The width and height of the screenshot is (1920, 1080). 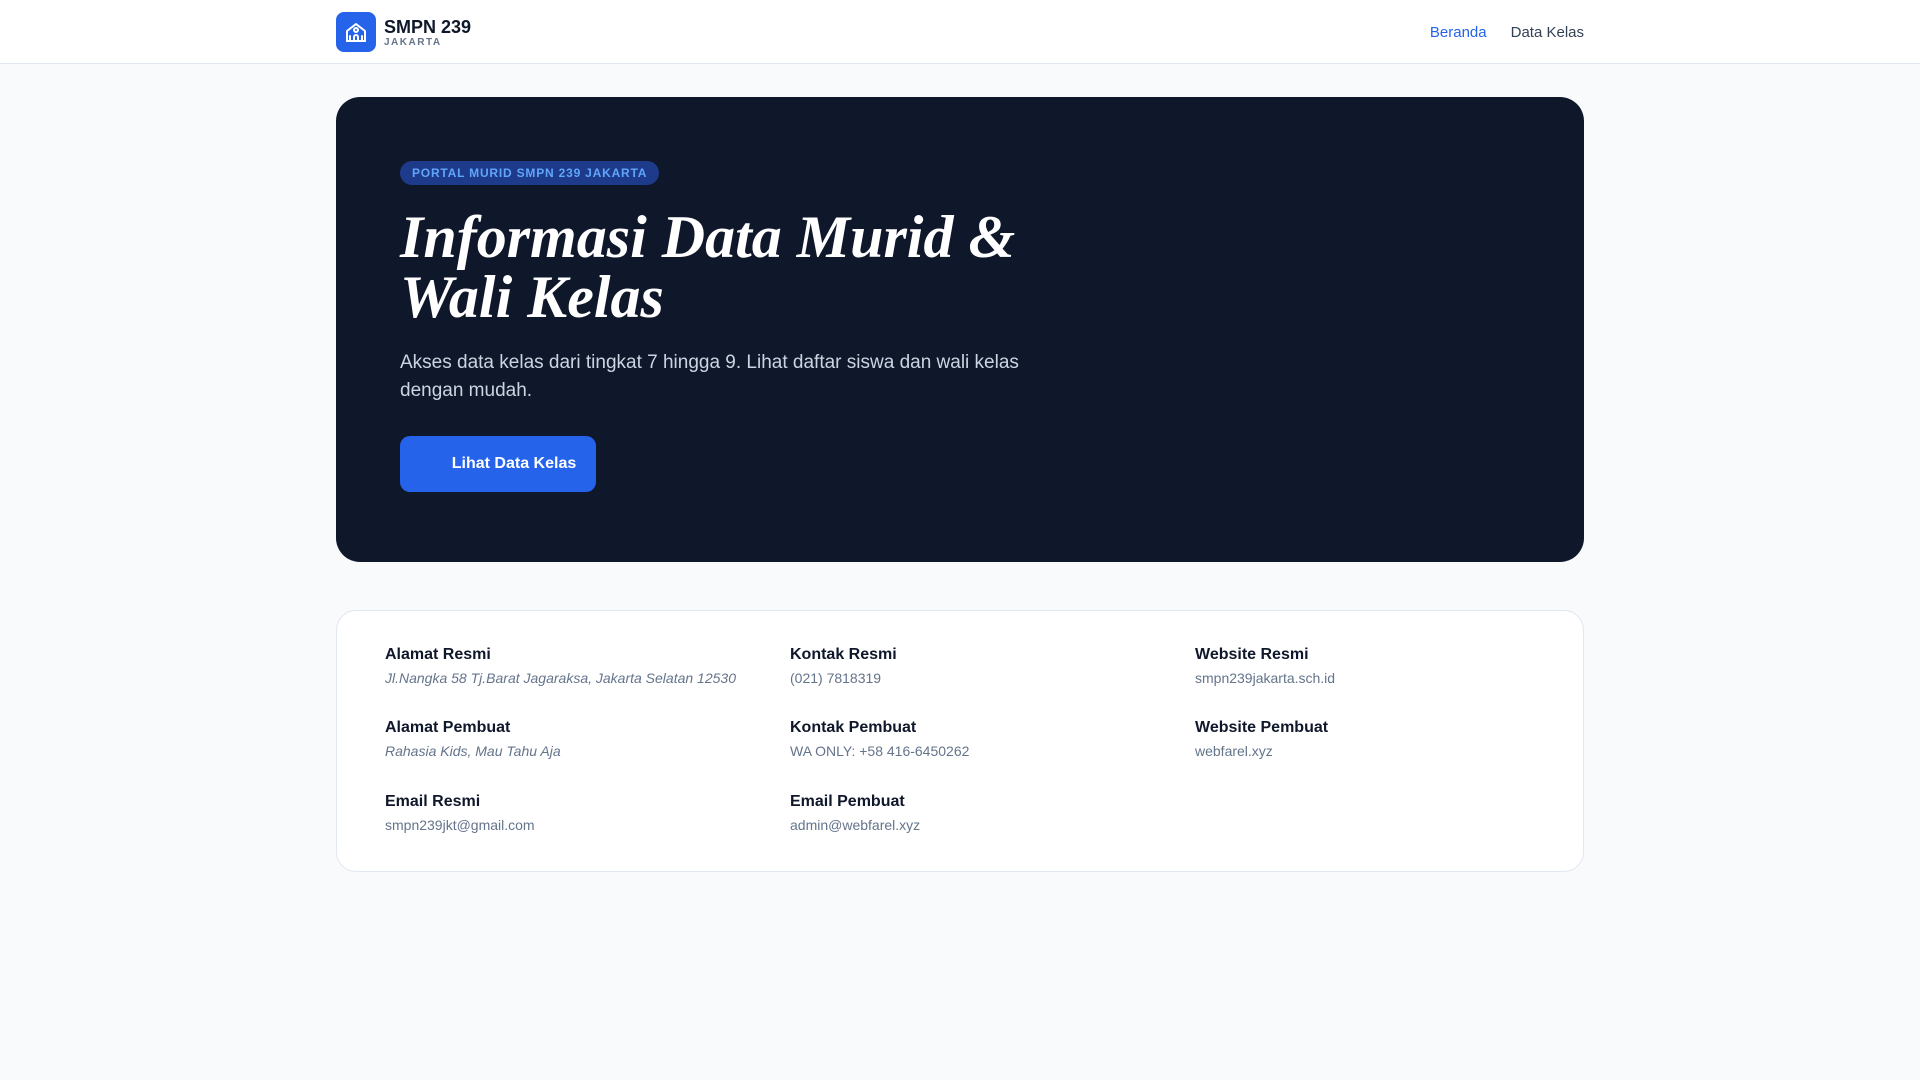 What do you see at coordinates (708, 267) in the screenshot?
I see `hero-title: Informasi Data Murid & Wali Kelas` at bounding box center [708, 267].